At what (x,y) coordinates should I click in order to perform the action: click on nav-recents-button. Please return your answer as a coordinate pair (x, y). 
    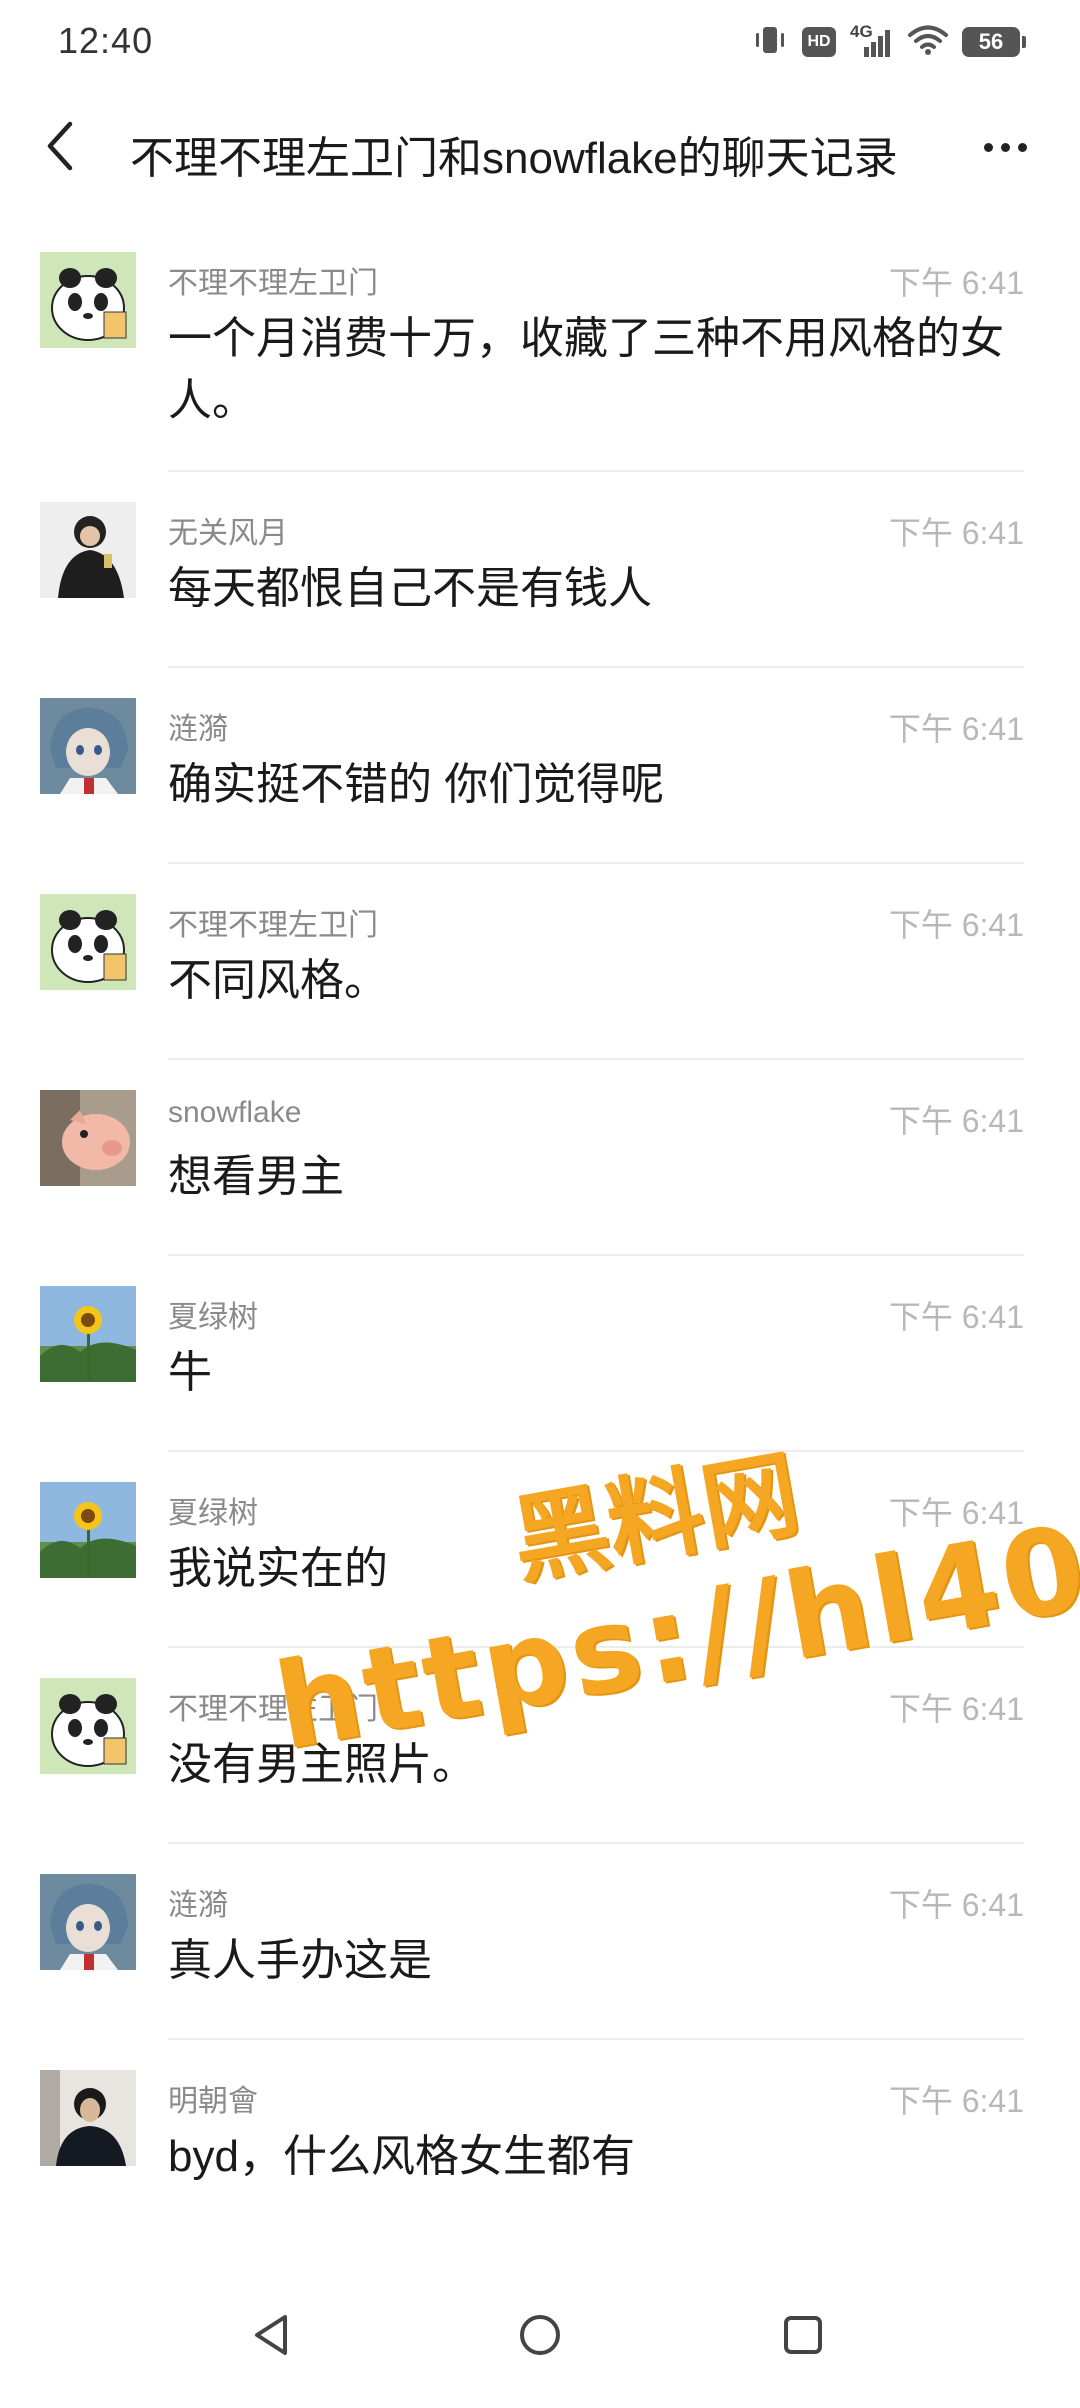
    Looking at the image, I should click on (803, 2335).